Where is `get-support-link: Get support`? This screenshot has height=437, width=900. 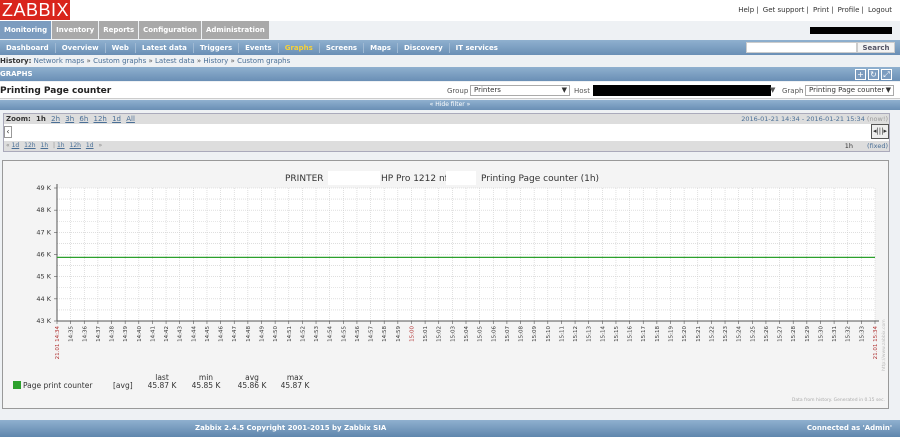
get-support-link: Get support is located at coordinates (784, 10).